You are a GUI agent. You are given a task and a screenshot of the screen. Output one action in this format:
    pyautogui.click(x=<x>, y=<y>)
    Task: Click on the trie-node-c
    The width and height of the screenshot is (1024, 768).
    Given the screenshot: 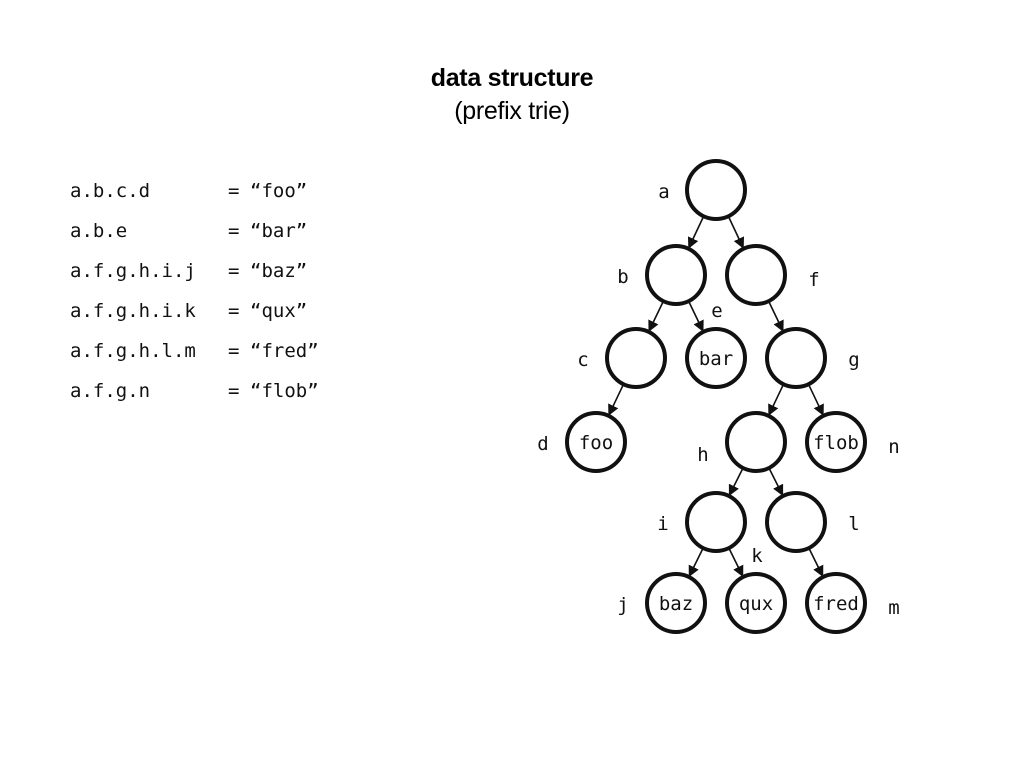 What is the action you would take?
    pyautogui.click(x=636, y=358)
    